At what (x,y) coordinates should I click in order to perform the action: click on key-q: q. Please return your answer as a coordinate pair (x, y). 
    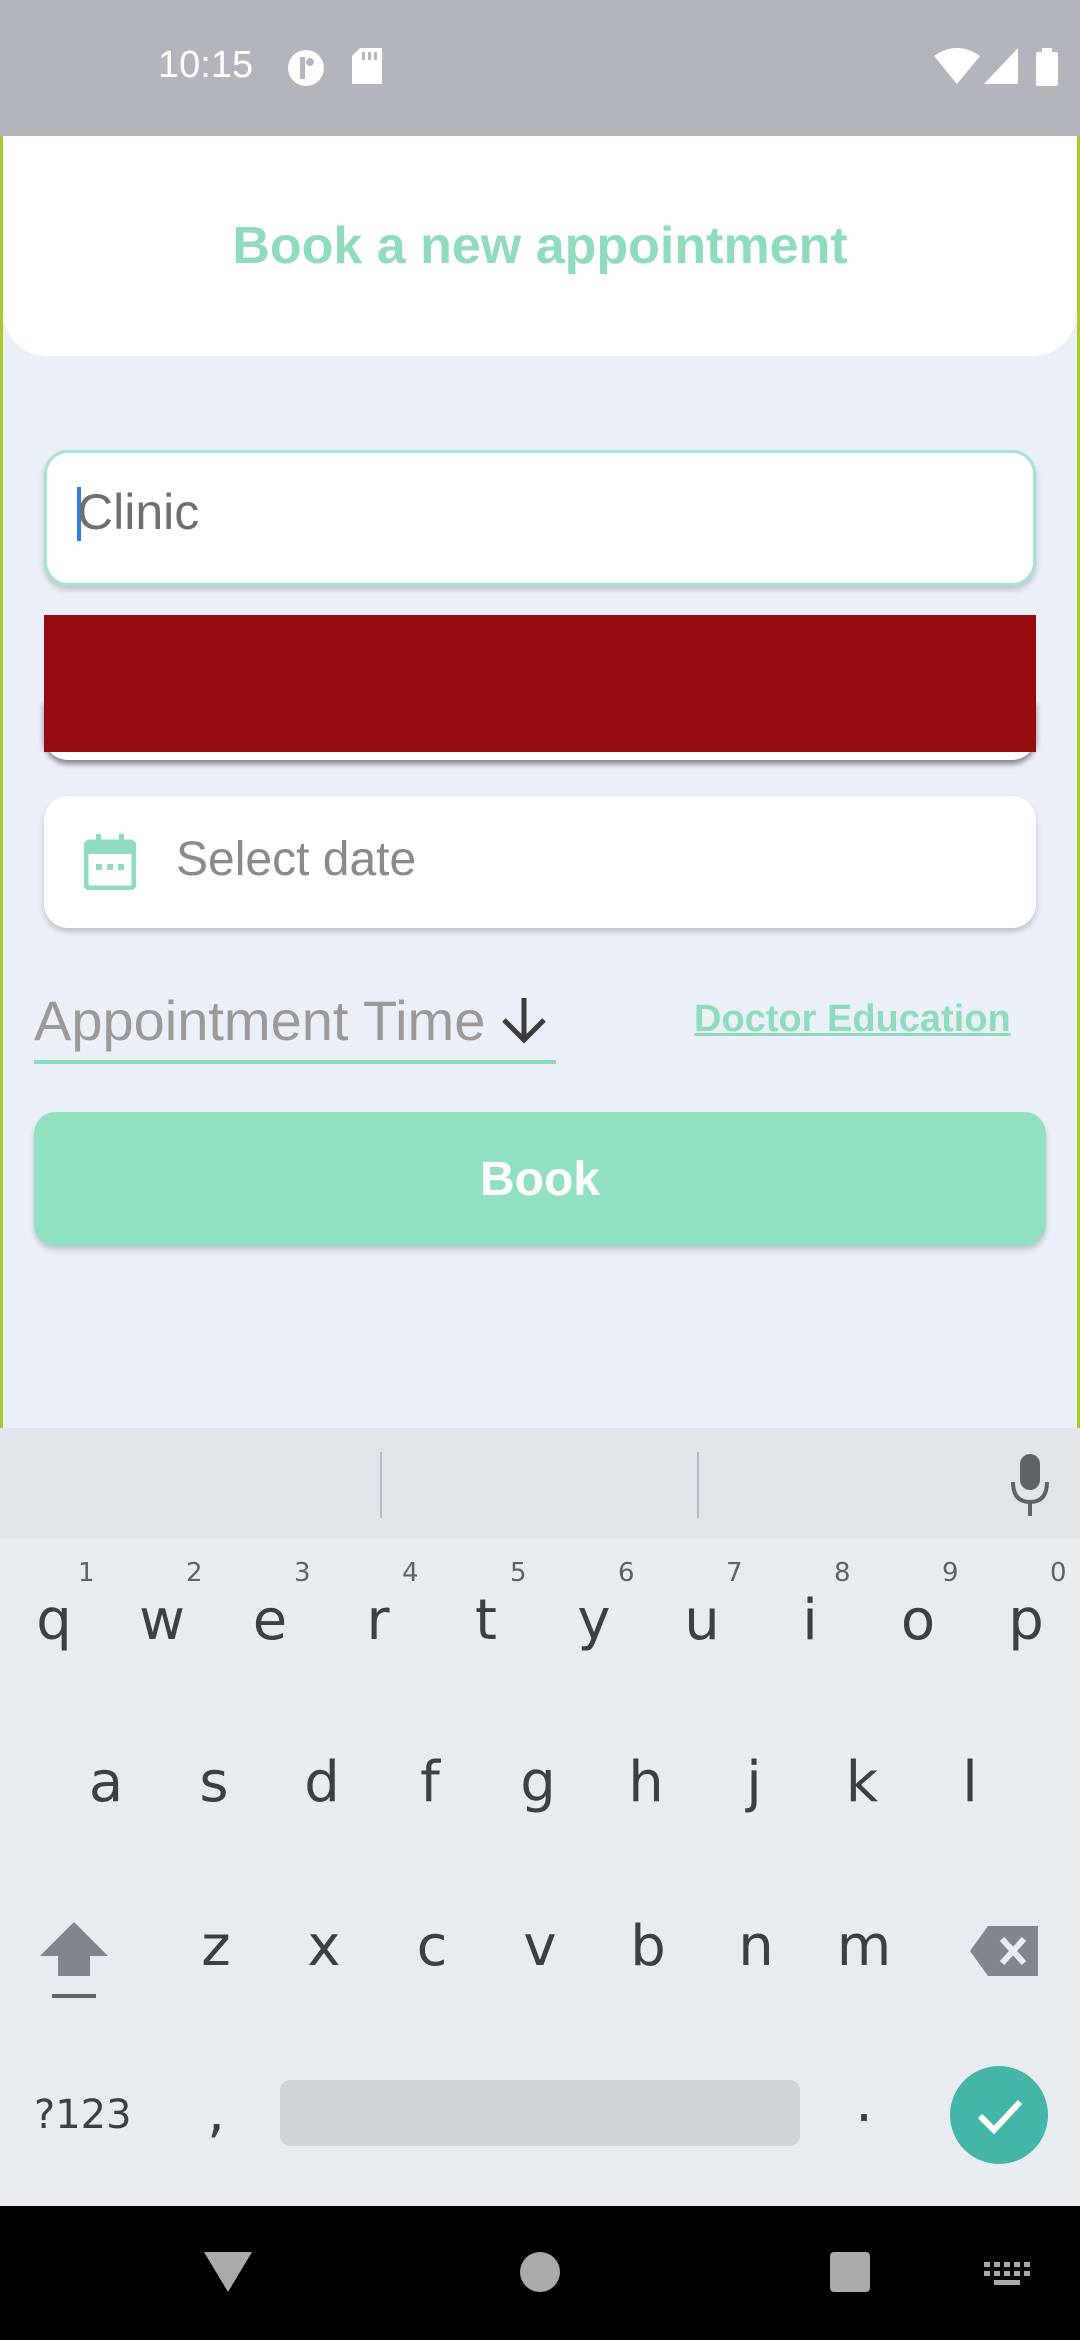
    Looking at the image, I should click on (54, 1620).